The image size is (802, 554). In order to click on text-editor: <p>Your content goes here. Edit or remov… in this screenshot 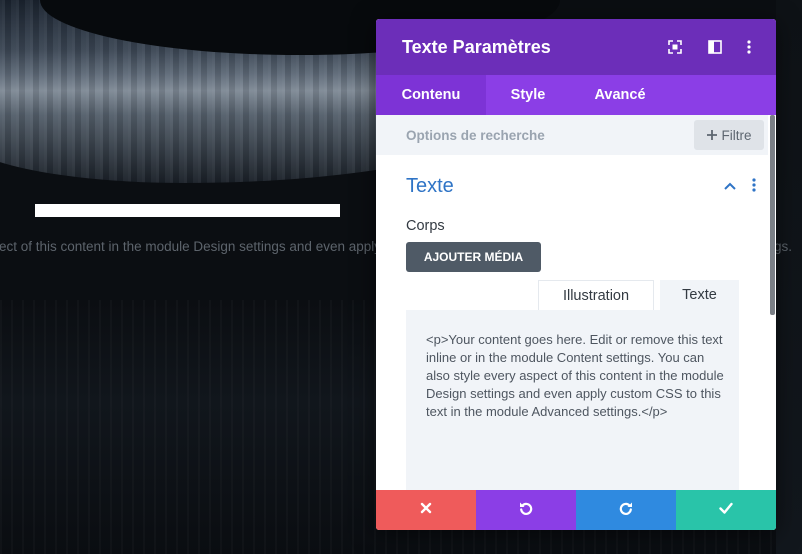, I will do `click(572, 400)`.